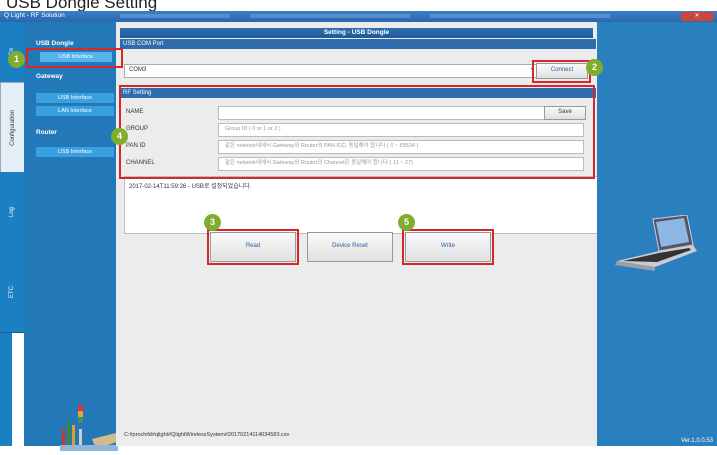 The width and height of the screenshot is (717, 455). I want to click on sidebar-item-gateway-usb-interface: USB Interface, so click(75, 98).